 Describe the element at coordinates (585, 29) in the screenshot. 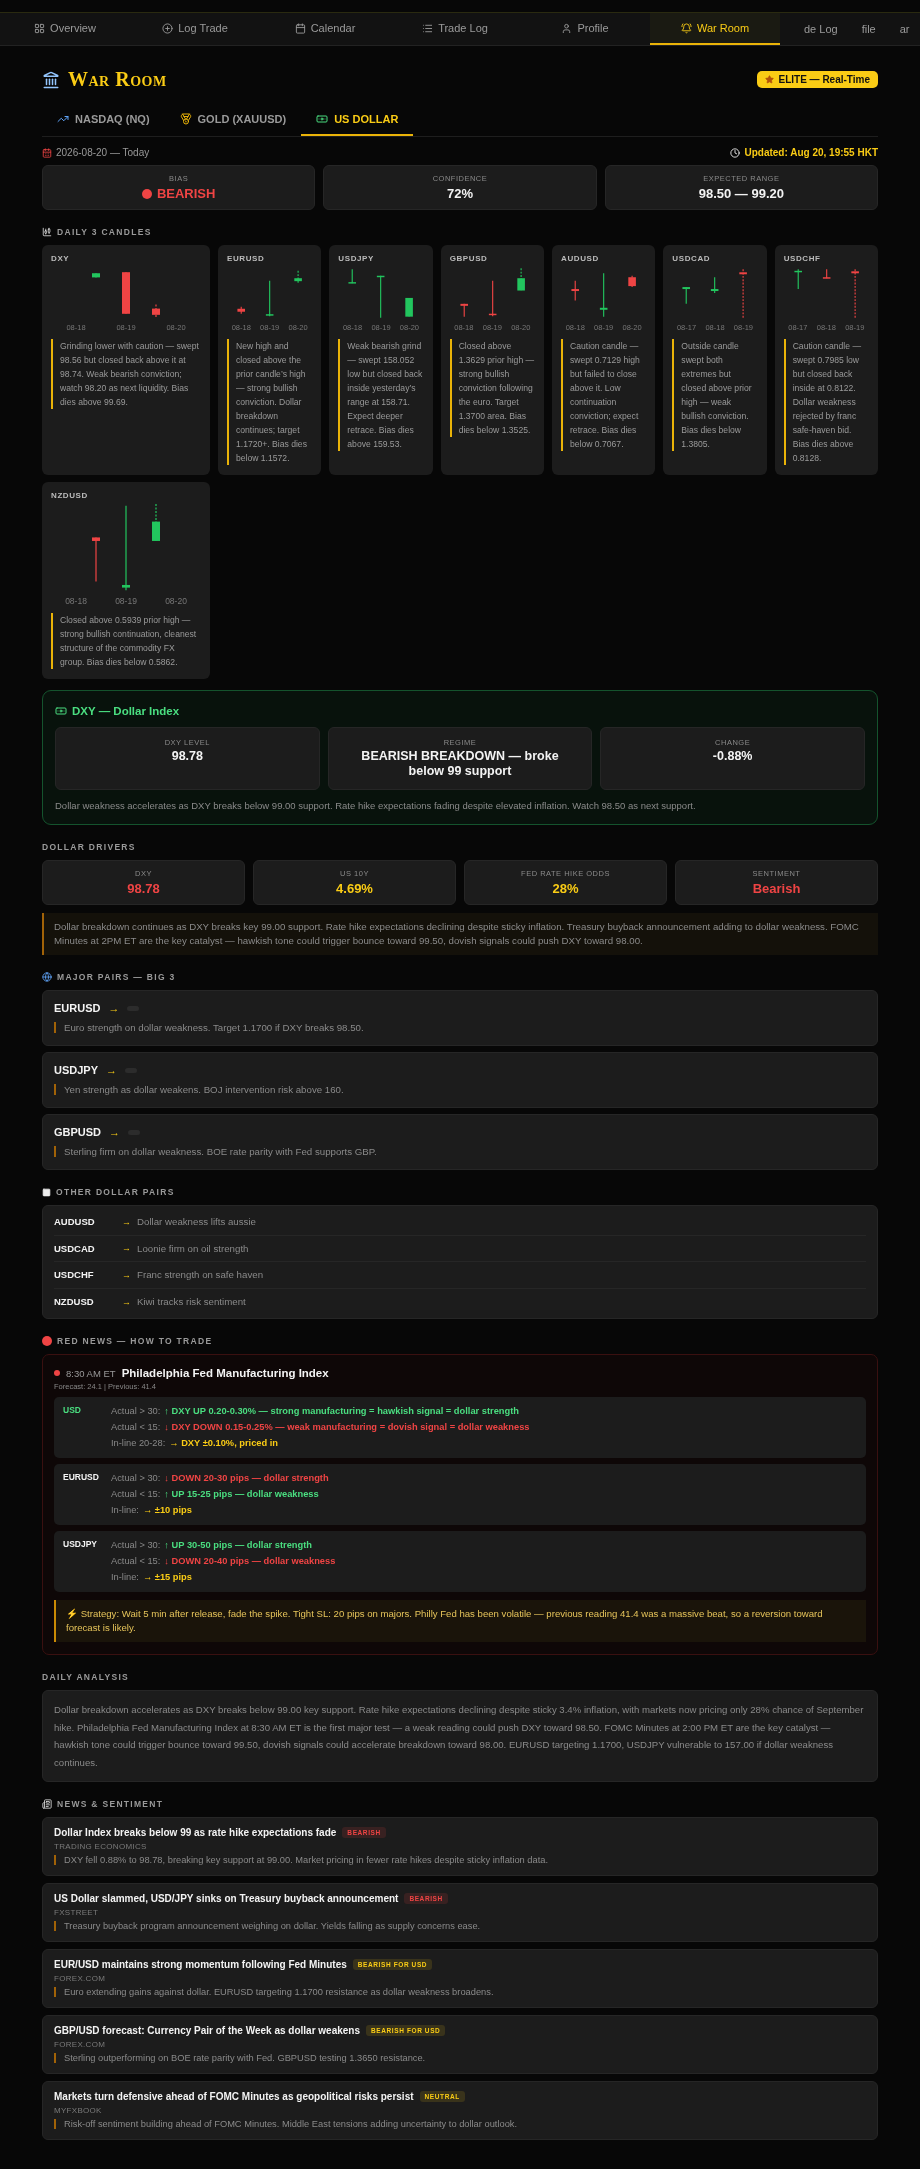

I see `nav-tab: Profile` at that location.